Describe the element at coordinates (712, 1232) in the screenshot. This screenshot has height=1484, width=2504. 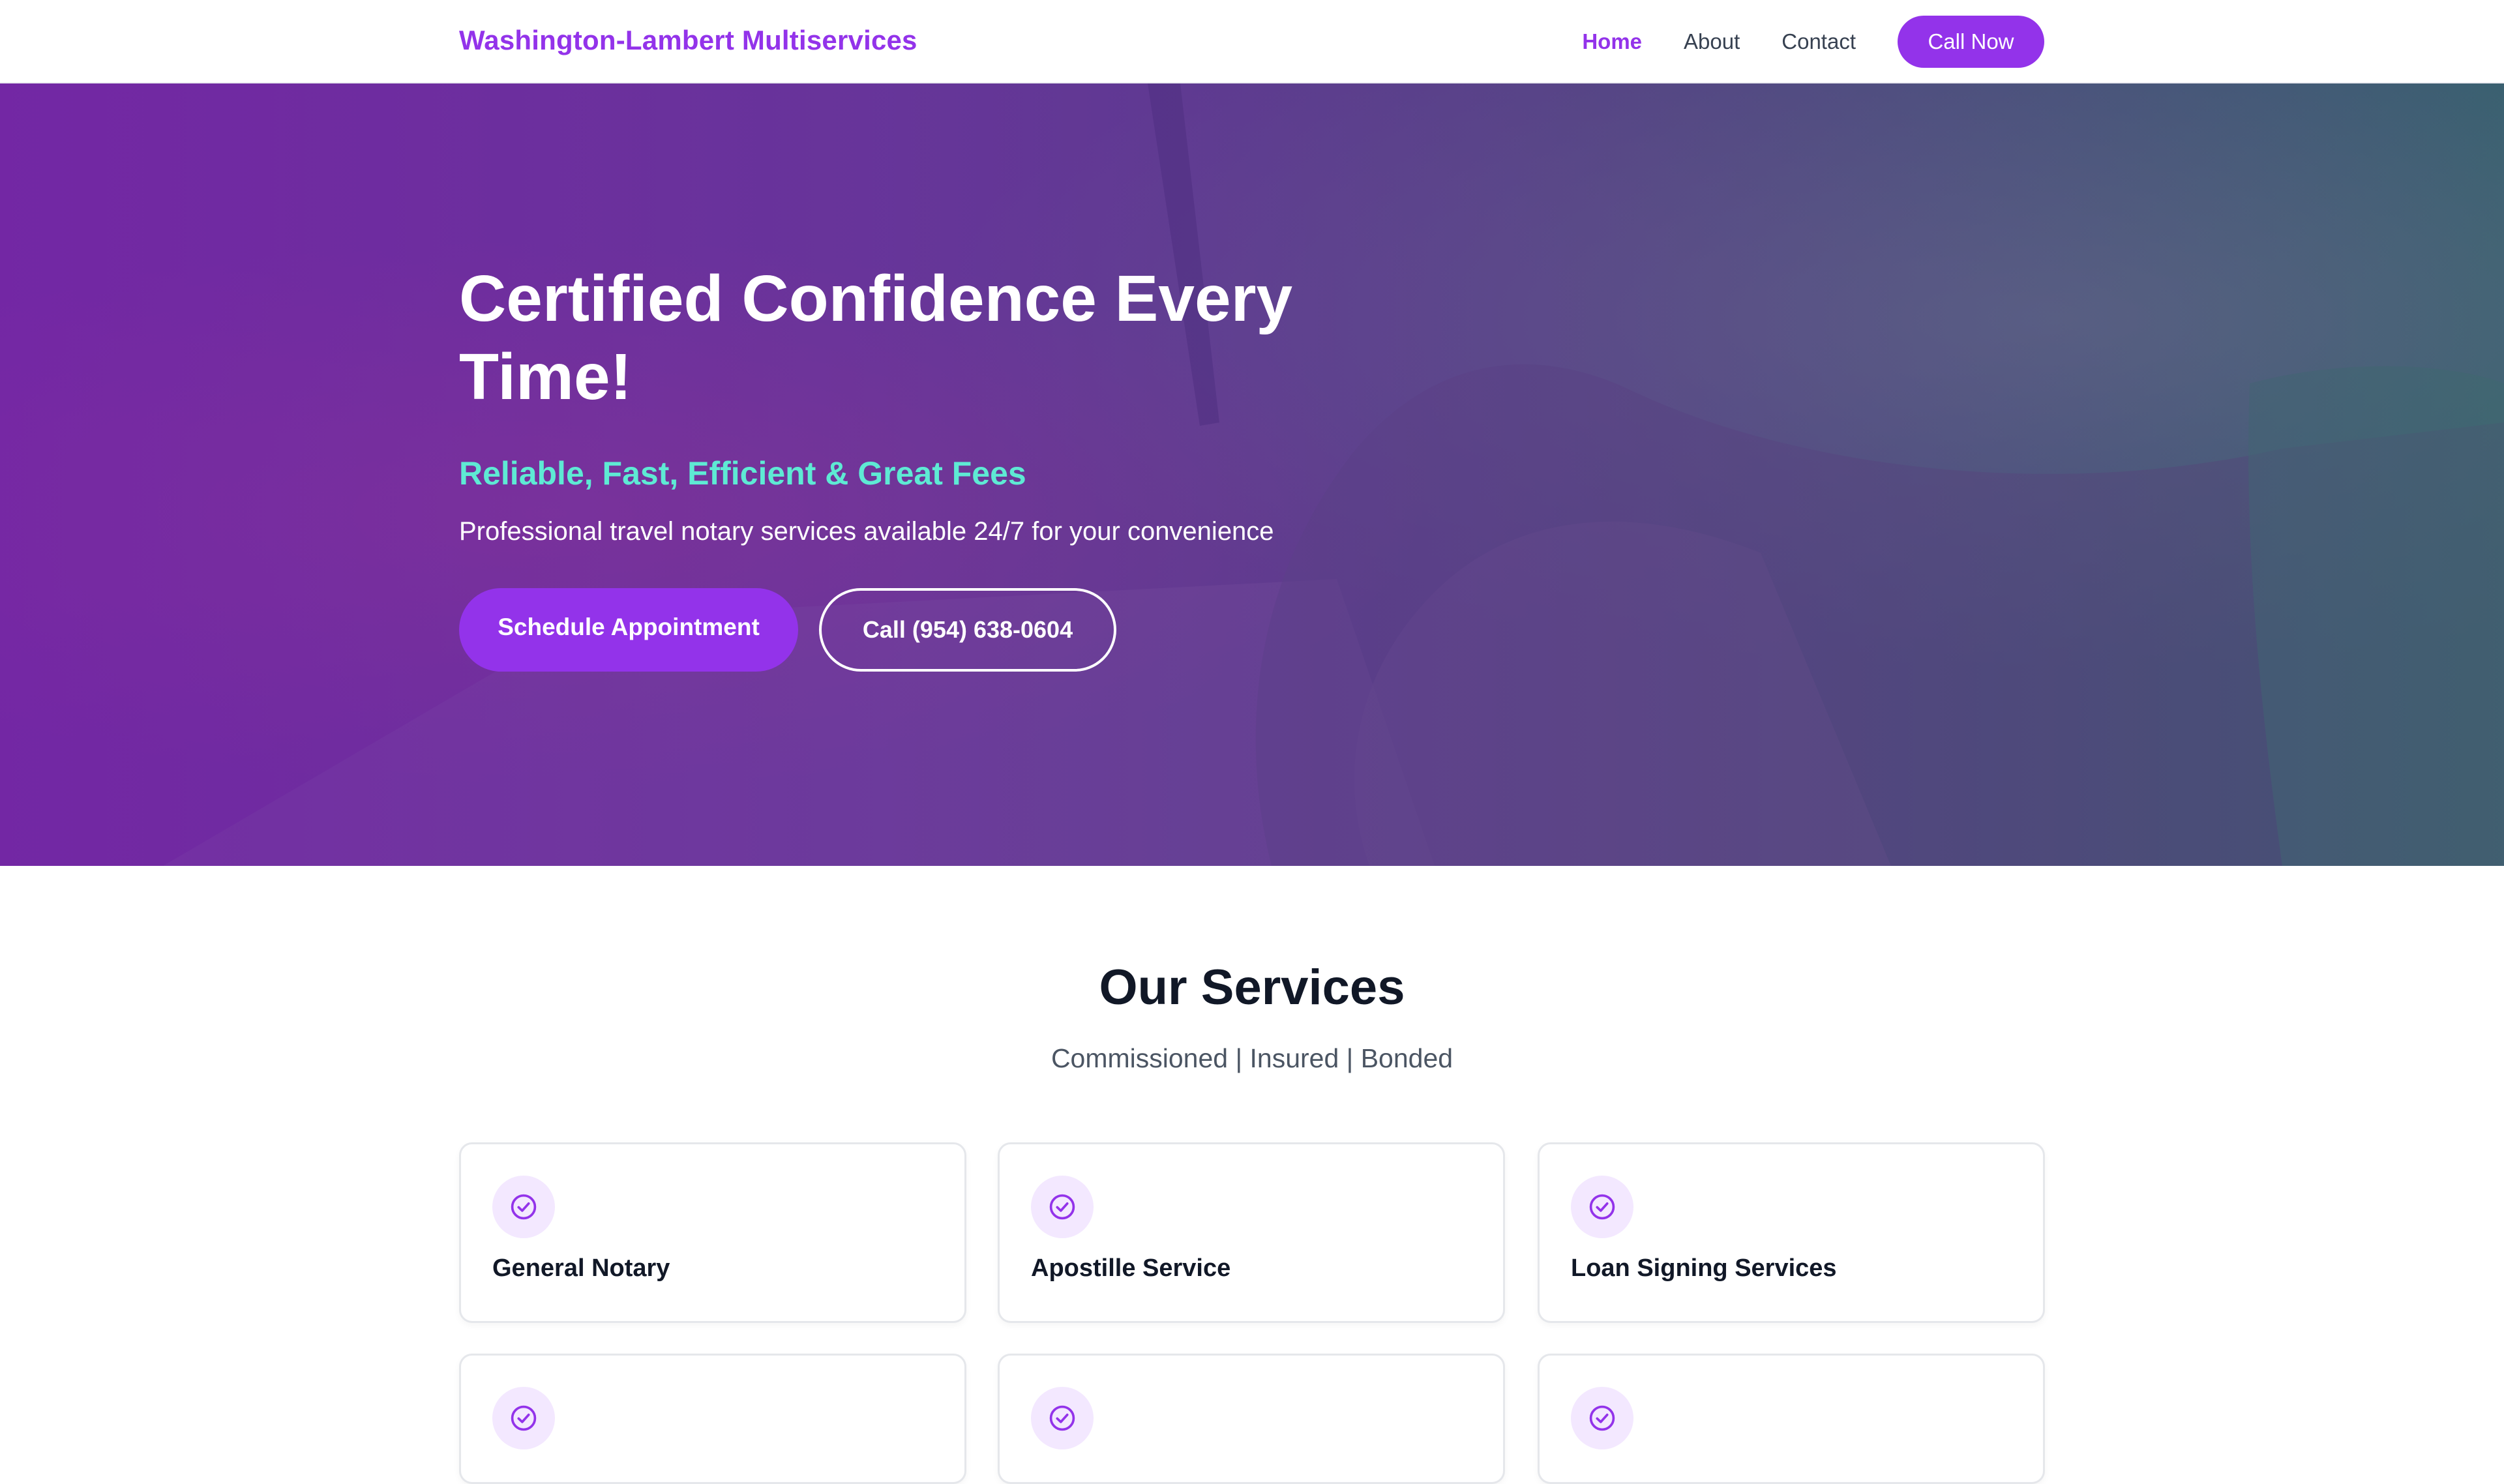
I see `service-card-general-notary: General Notary` at that location.